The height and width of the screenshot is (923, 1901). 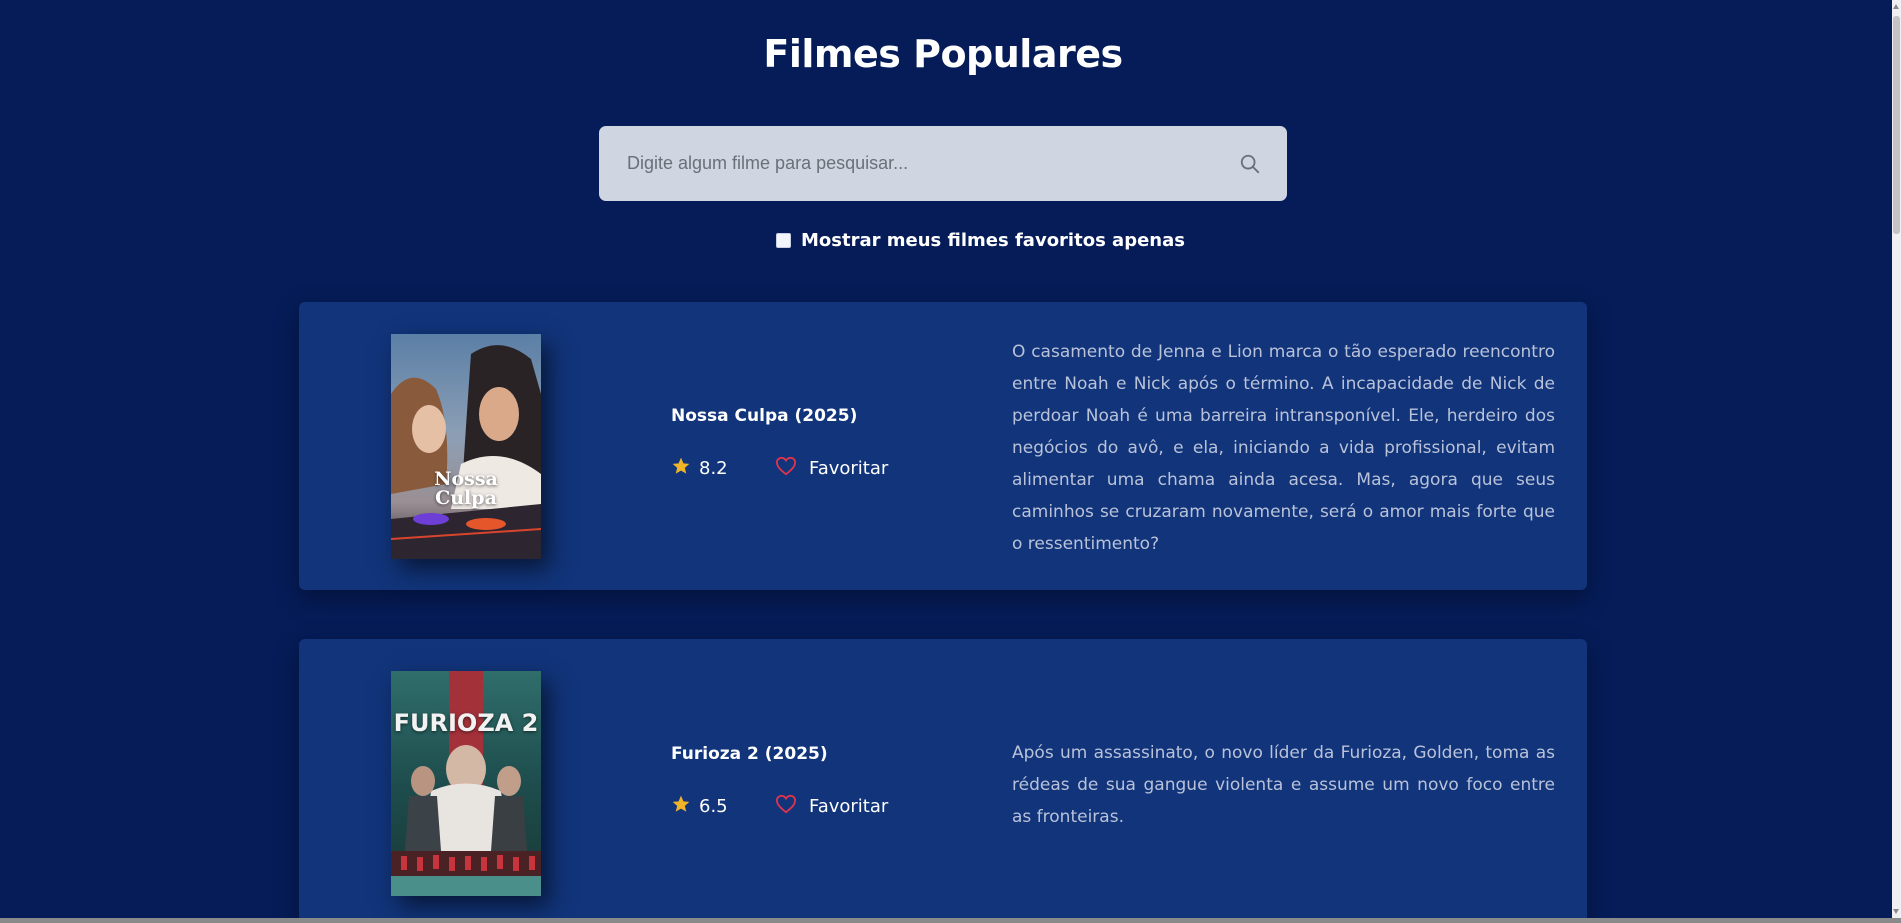 I want to click on scroll-up-arrow-icon, so click(x=1896, y=6).